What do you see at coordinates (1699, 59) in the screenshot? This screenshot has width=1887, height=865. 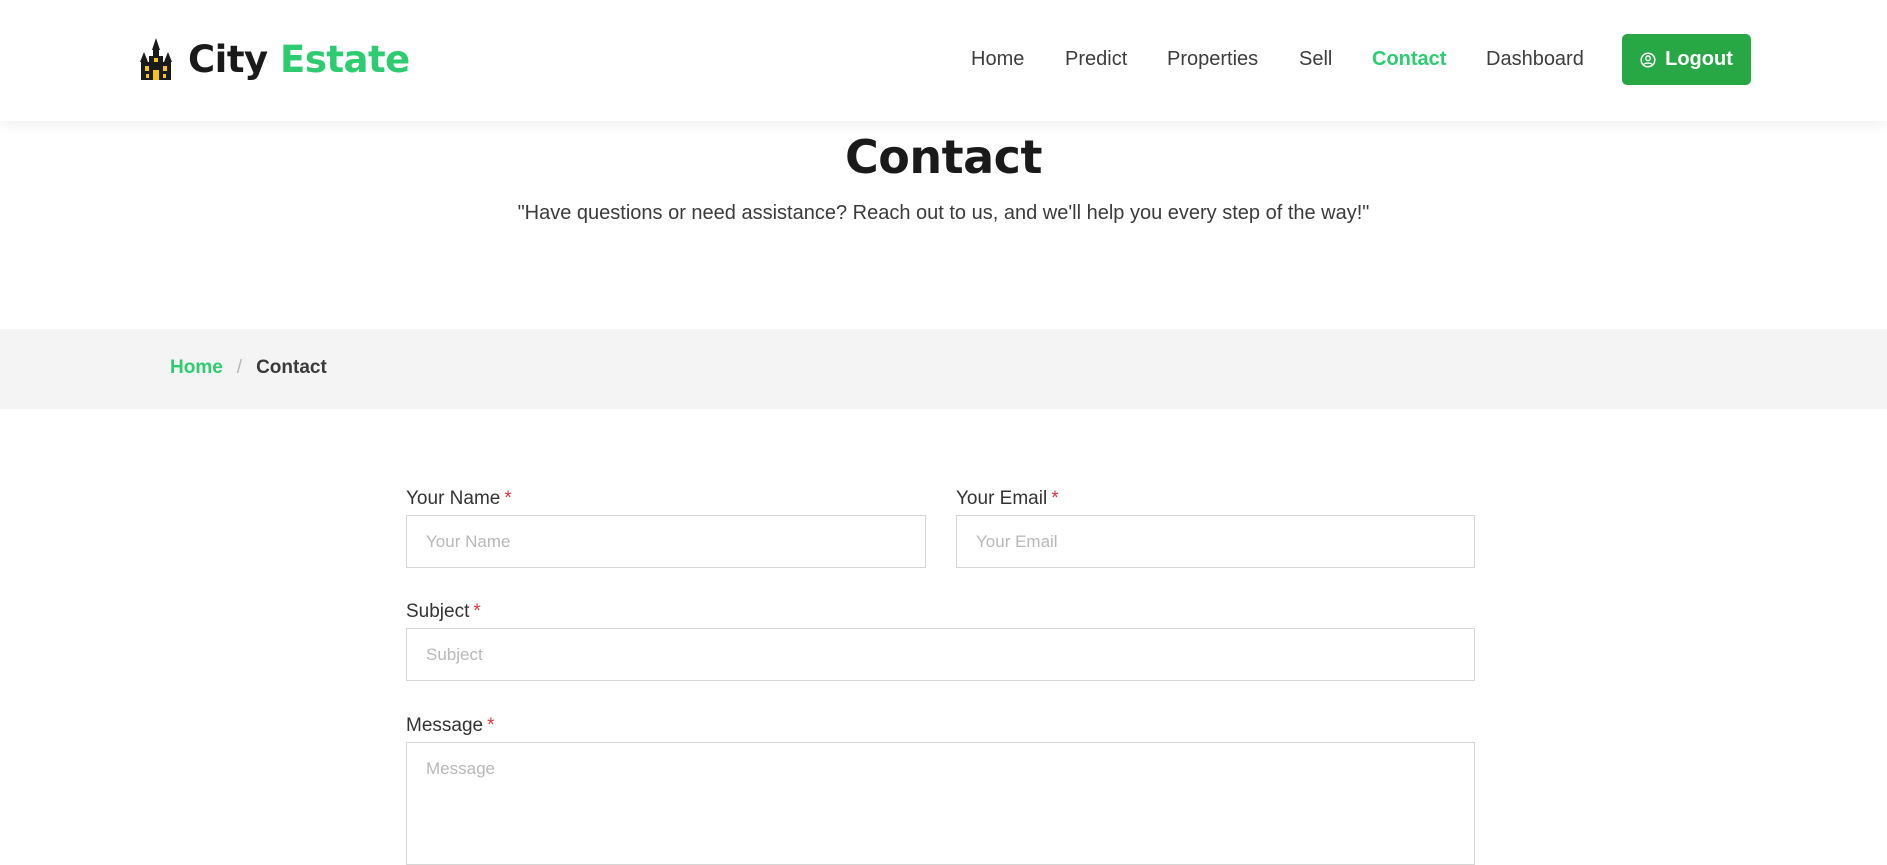 I see `logout-label: Logout` at bounding box center [1699, 59].